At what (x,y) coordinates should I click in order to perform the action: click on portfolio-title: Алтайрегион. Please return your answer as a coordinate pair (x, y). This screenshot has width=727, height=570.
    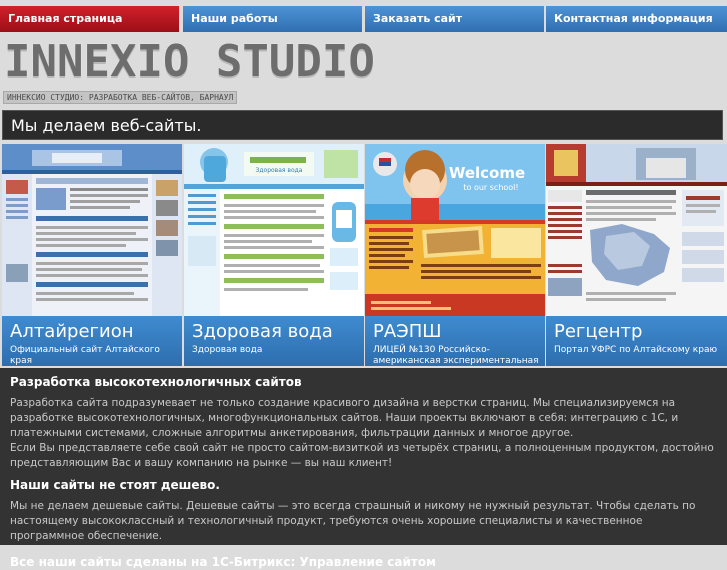
    Looking at the image, I should click on (72, 331).